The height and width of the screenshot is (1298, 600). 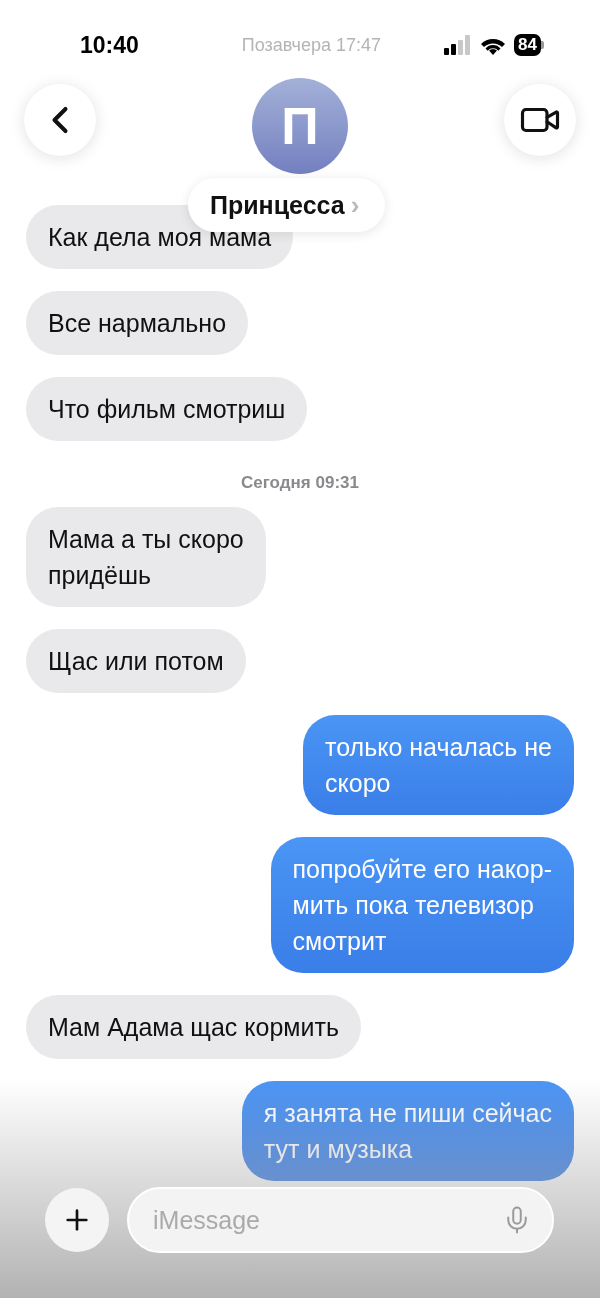 What do you see at coordinates (109, 45) in the screenshot?
I see `status-time: 10:40` at bounding box center [109, 45].